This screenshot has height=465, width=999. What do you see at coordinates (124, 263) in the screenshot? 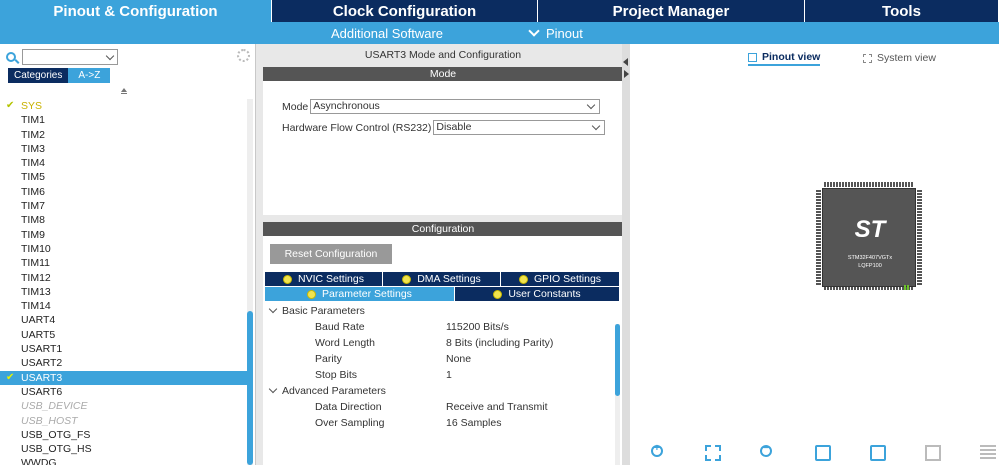
I see `peripheral-item: TIM11` at bounding box center [124, 263].